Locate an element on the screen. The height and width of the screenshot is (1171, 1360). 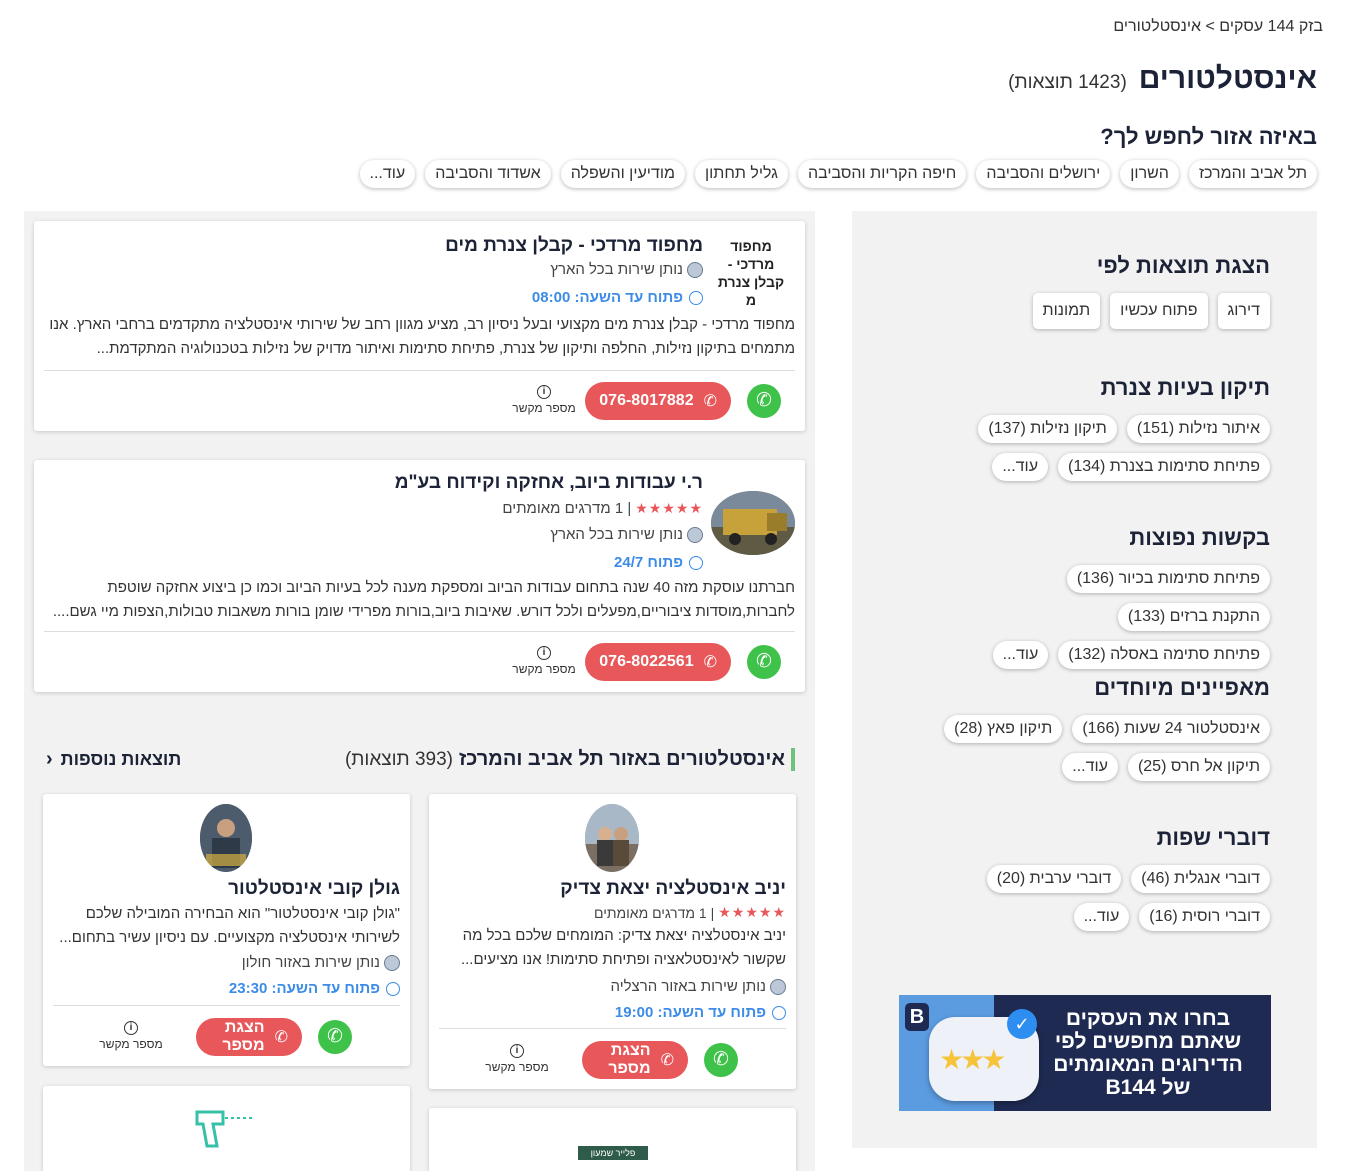
filter-chip: דוברי אנגלית (46) is located at coordinates (1200, 879).